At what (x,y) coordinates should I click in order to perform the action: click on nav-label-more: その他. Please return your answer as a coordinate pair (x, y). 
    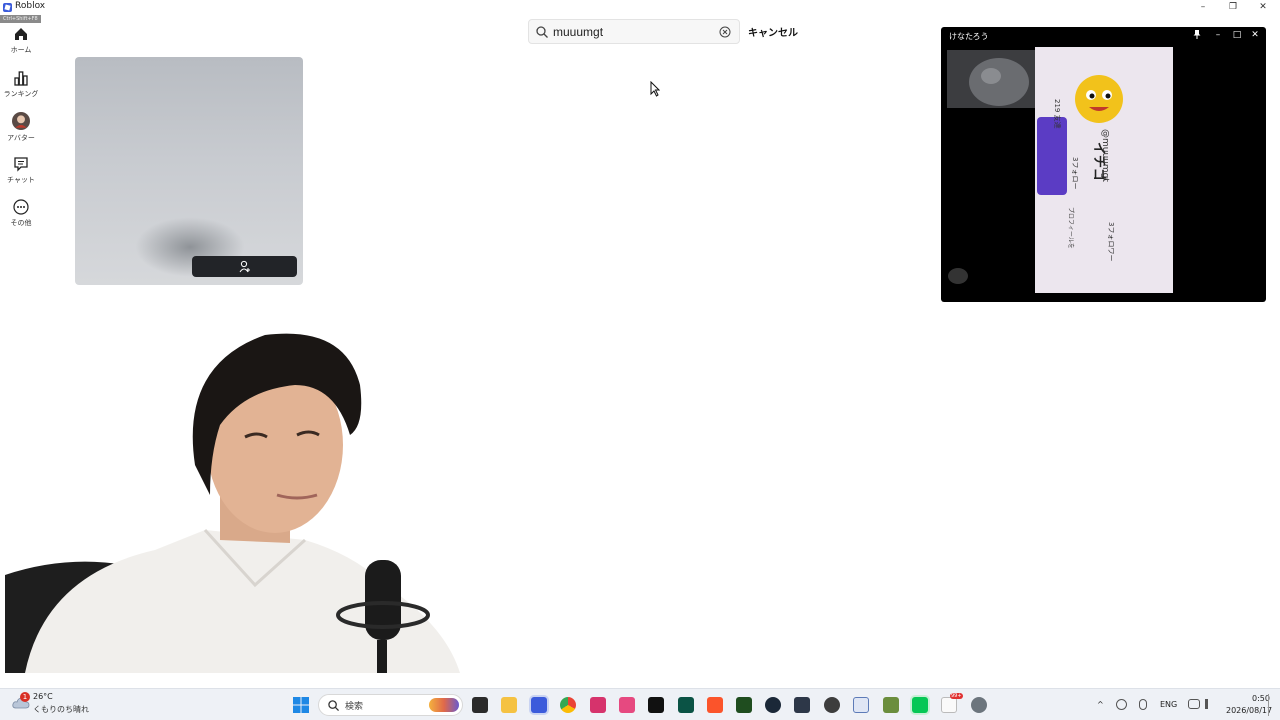
    Looking at the image, I should click on (21, 223).